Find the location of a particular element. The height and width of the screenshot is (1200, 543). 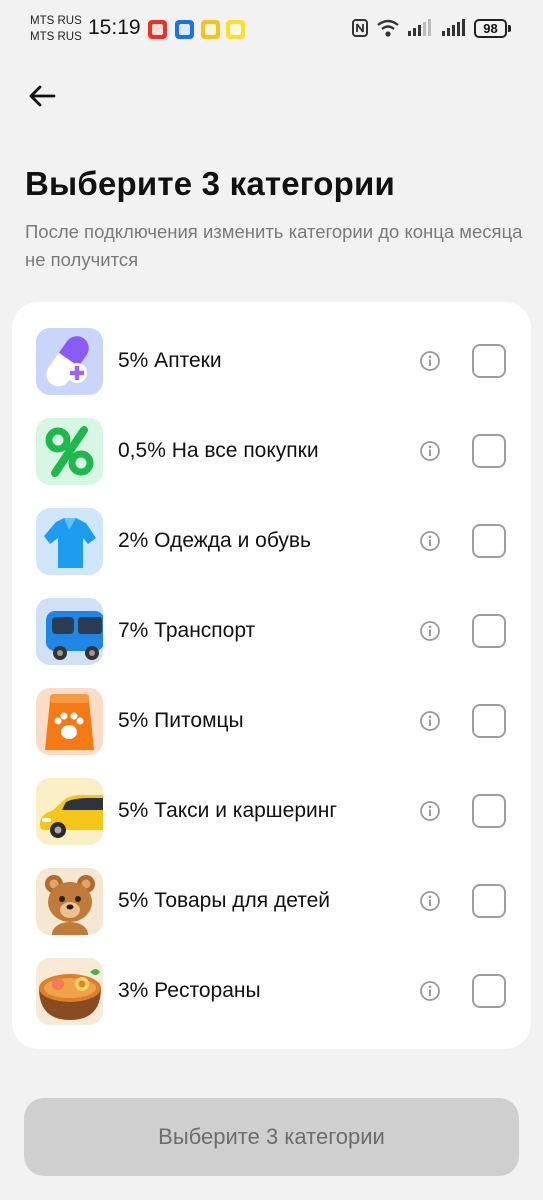

carrier-1: MTS RUS is located at coordinates (56, 21).